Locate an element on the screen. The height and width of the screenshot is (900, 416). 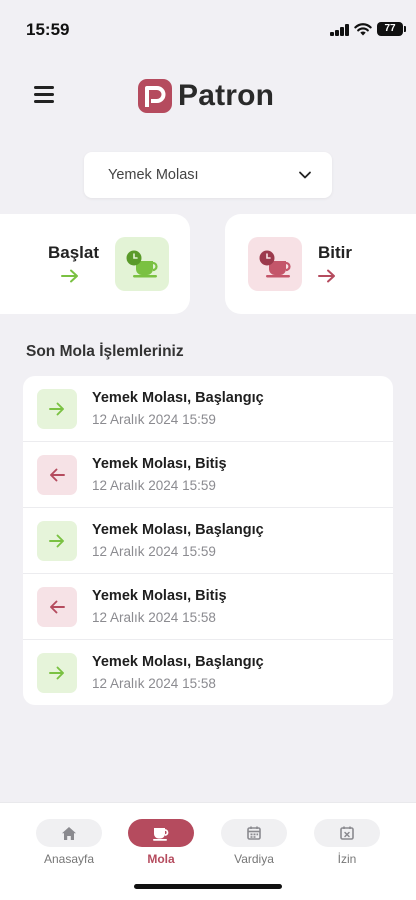
status-bar: 15:59 77 is located at coordinates (208, 28).